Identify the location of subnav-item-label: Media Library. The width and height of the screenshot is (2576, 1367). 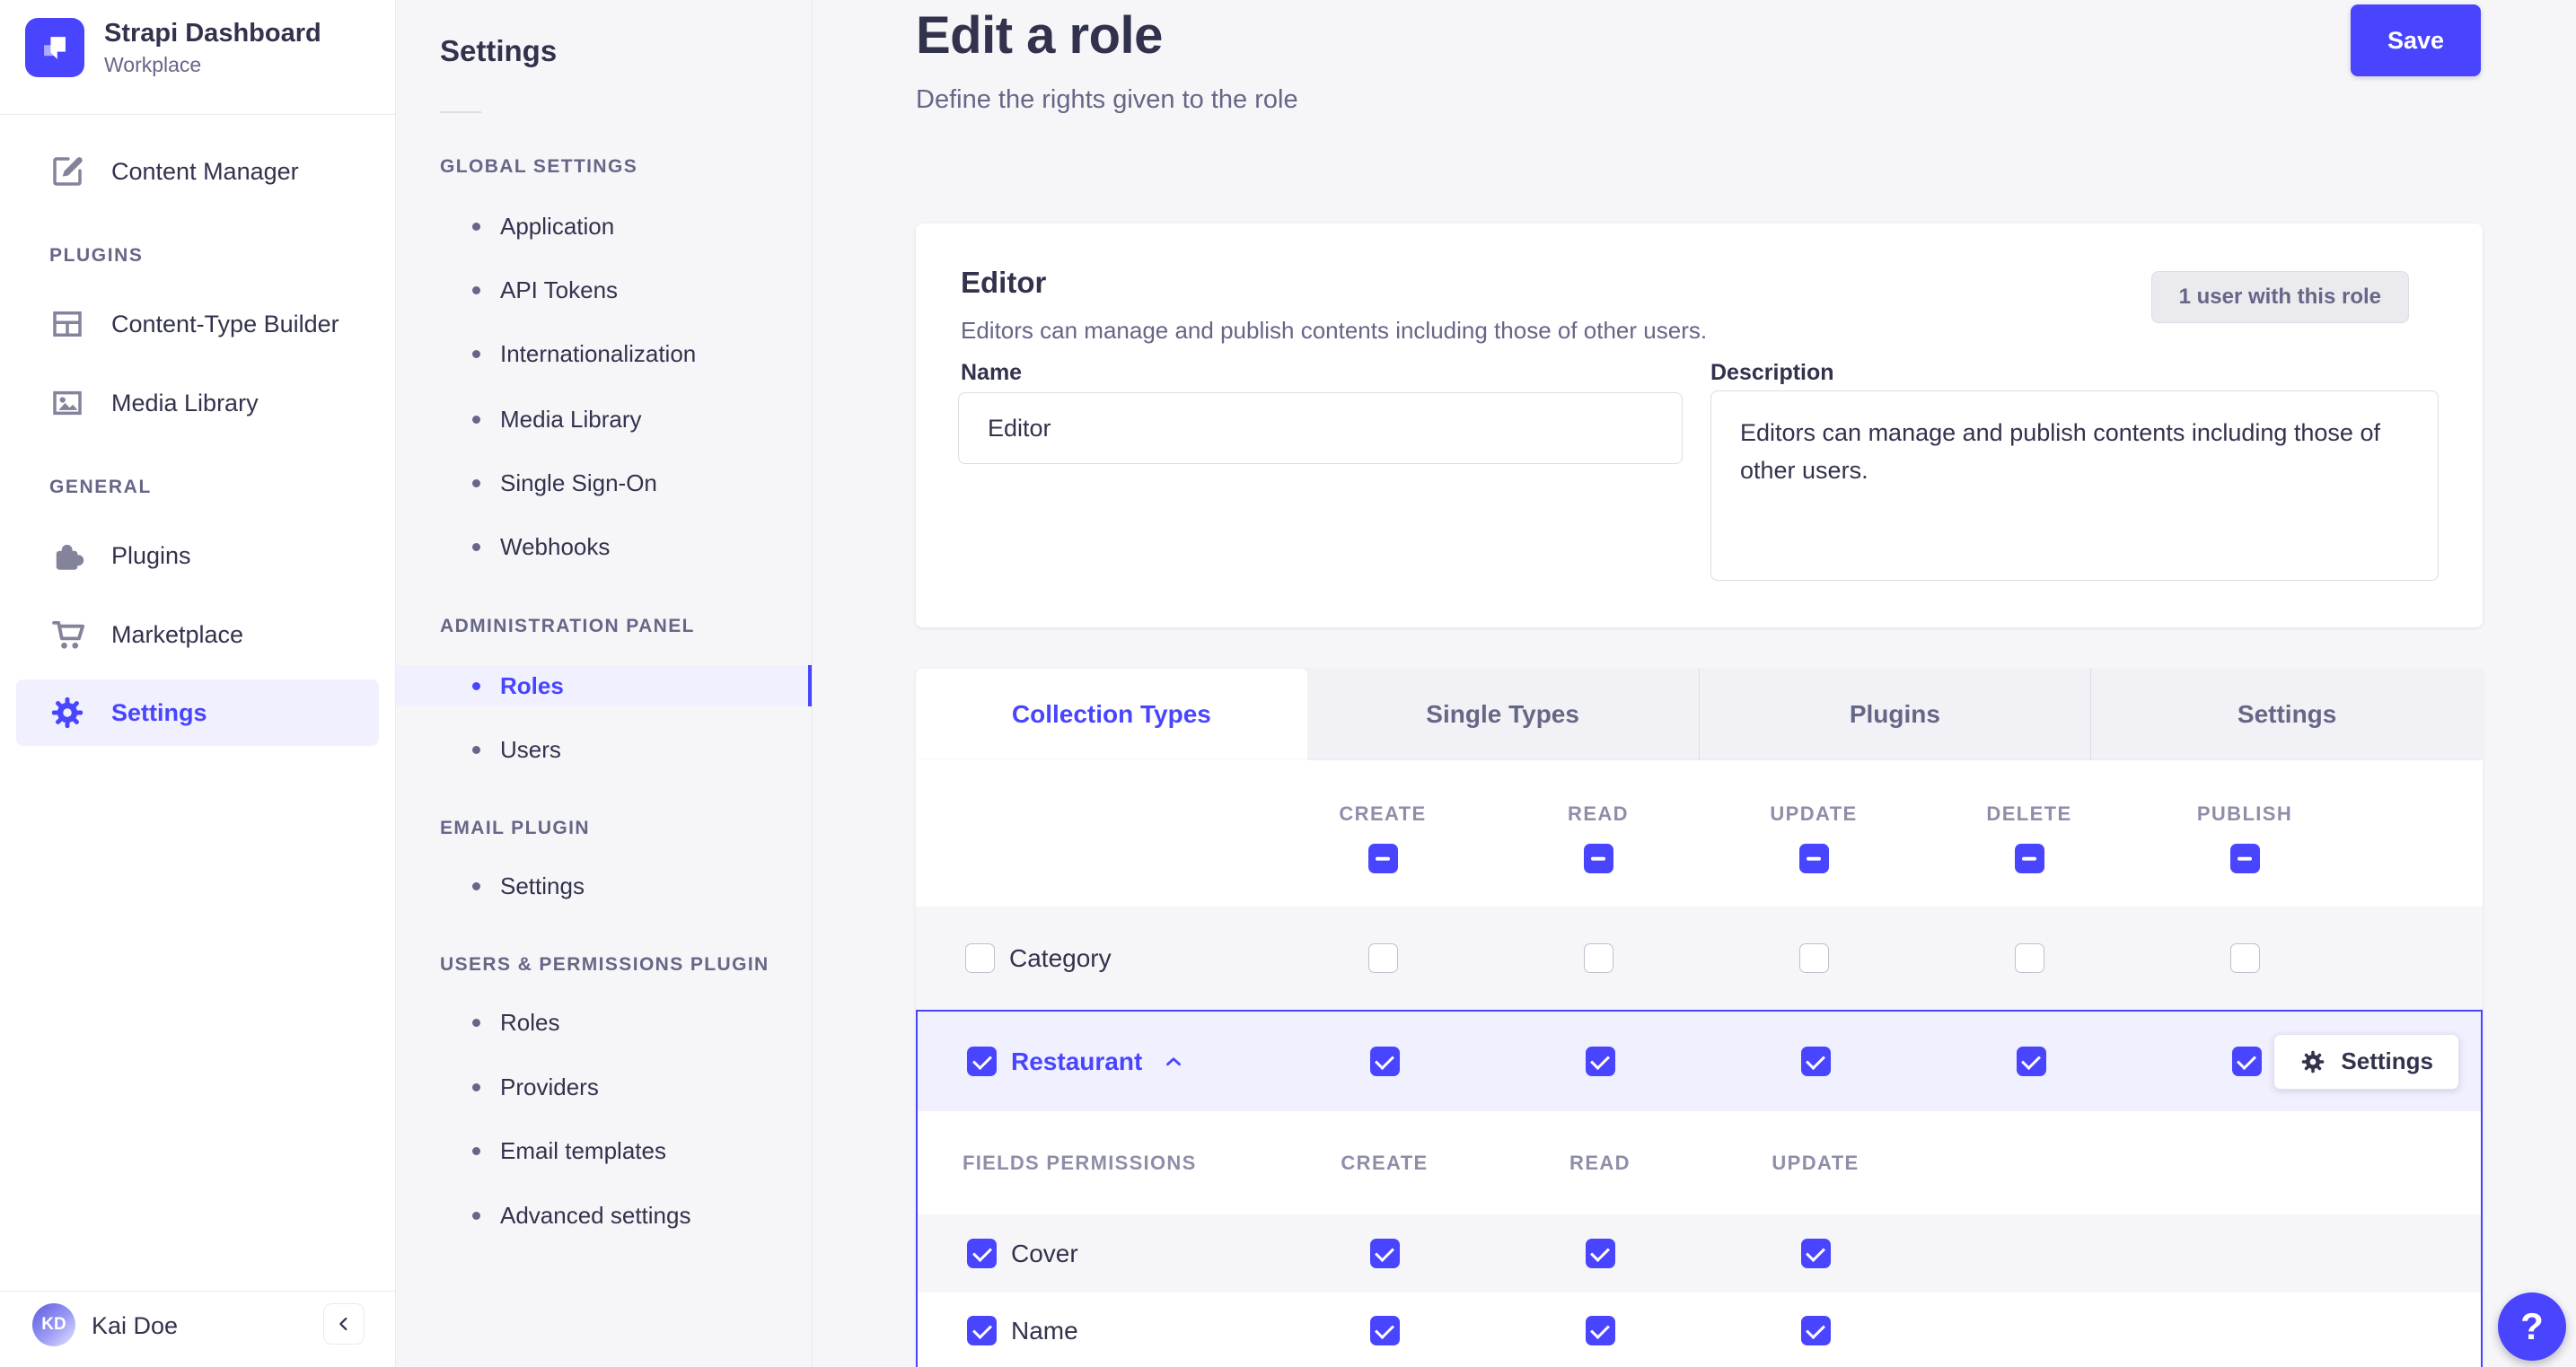
(571, 419).